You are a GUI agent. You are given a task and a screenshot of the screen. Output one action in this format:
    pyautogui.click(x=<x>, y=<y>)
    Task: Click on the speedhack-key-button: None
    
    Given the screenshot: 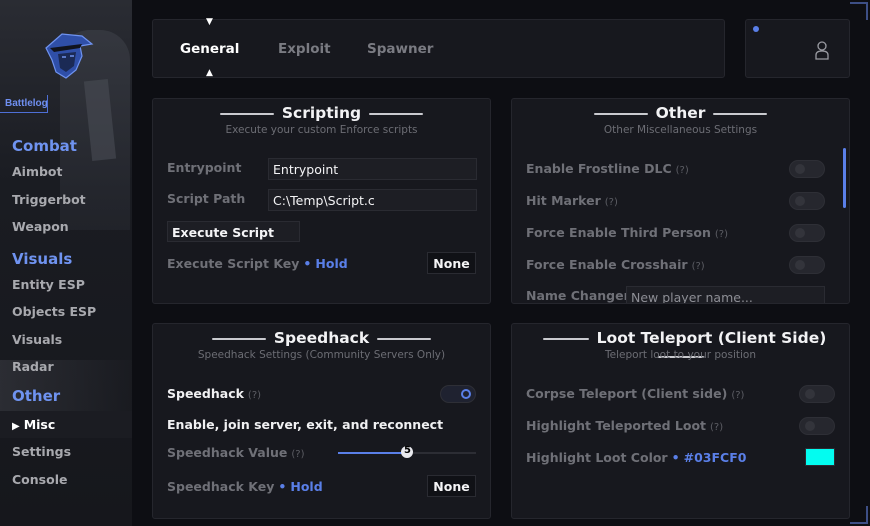 What is the action you would take?
    pyautogui.click(x=451, y=486)
    